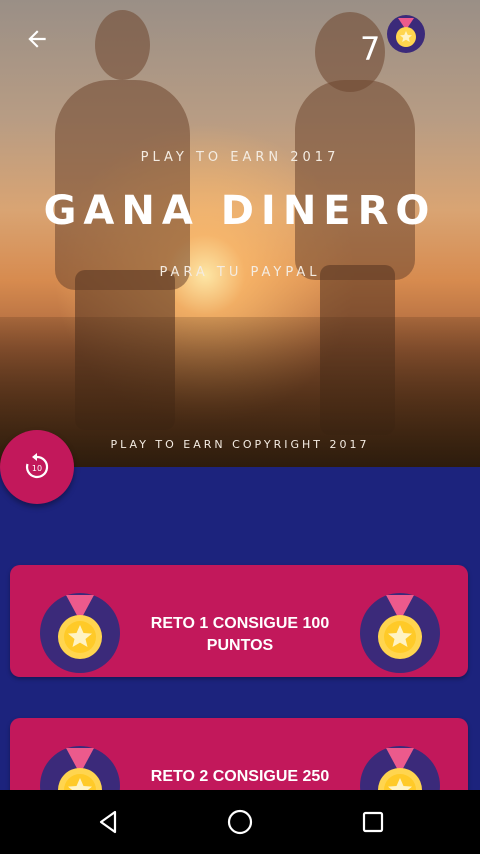 The width and height of the screenshot is (480, 854). I want to click on nav-home-icon, so click(240, 822).